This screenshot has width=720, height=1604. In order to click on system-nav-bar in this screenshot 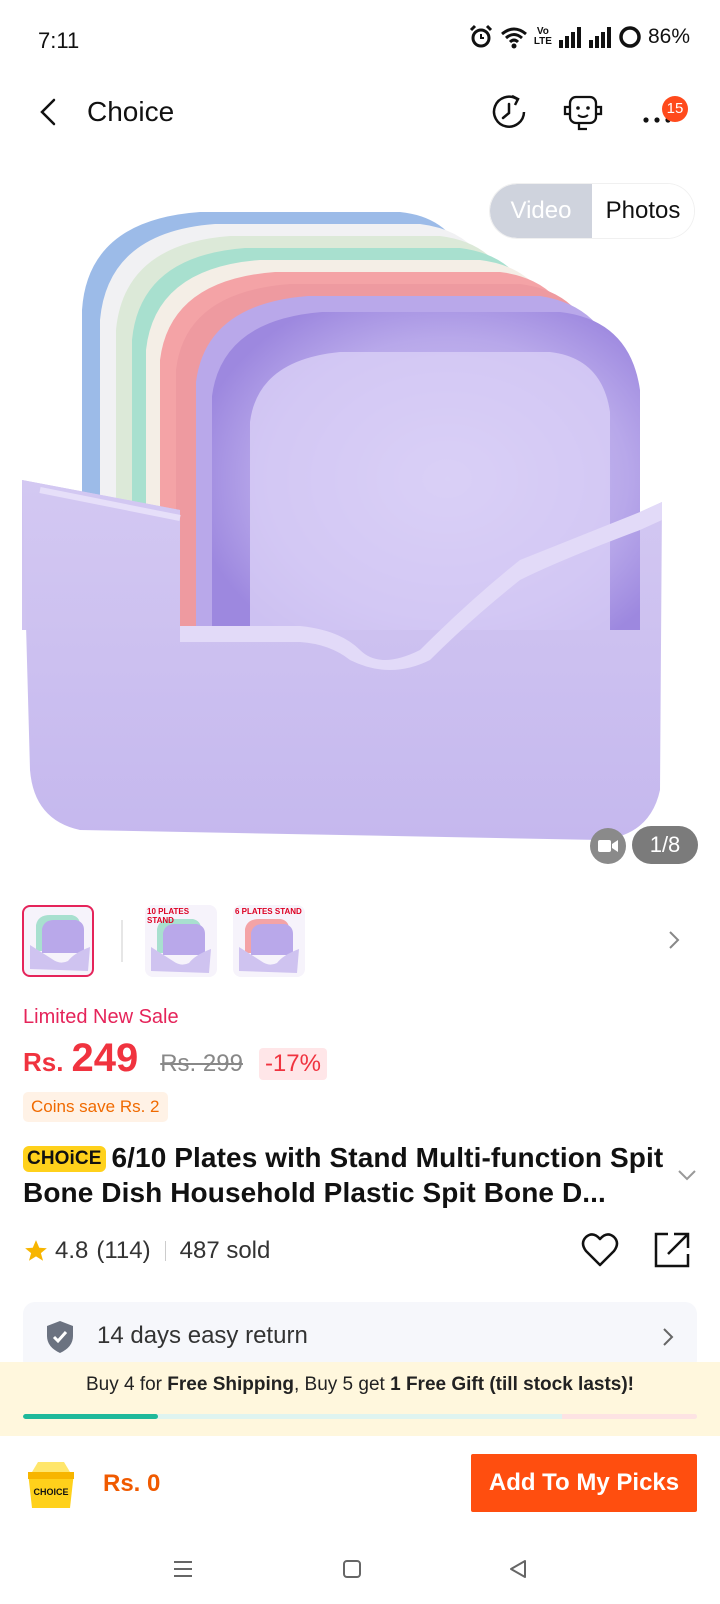, I will do `click(360, 1572)`.